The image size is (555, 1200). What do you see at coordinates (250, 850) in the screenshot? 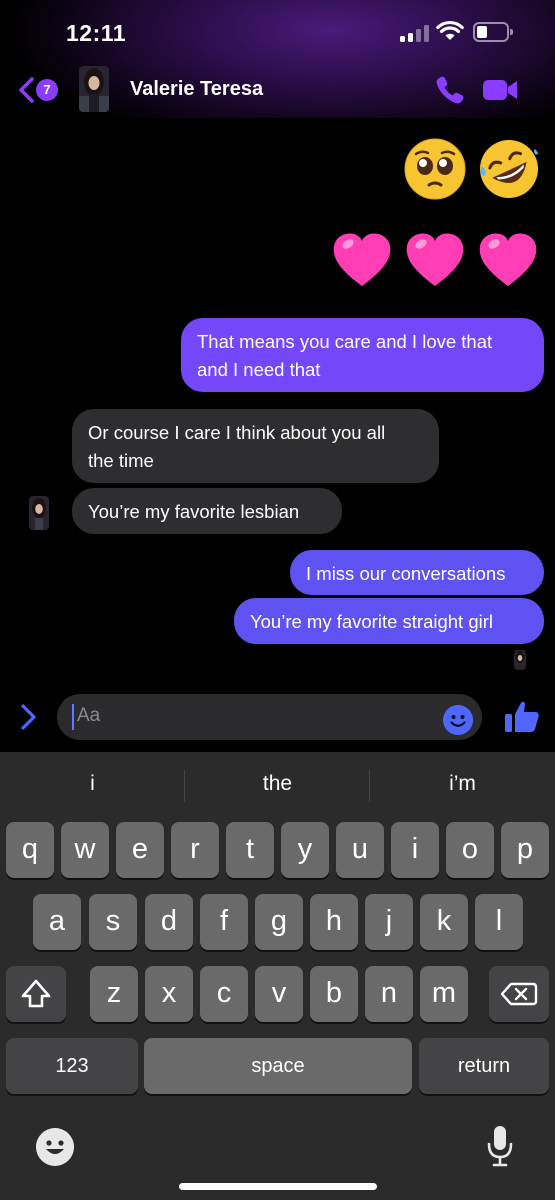
I see `key-t: t` at bounding box center [250, 850].